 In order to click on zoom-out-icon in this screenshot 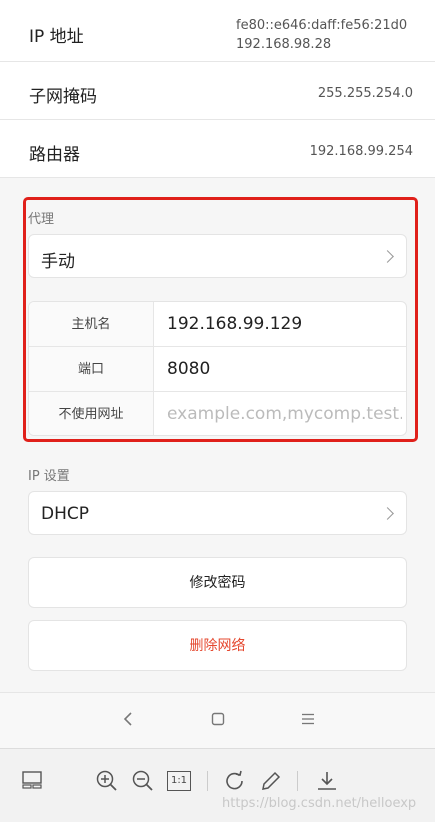, I will do `click(143, 781)`.